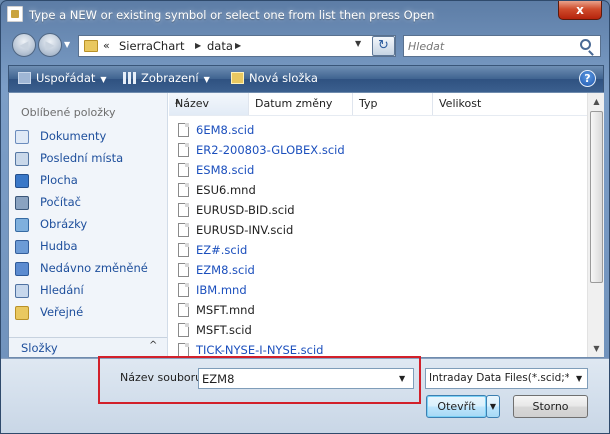  I want to click on back-button: ◀, so click(24, 45).